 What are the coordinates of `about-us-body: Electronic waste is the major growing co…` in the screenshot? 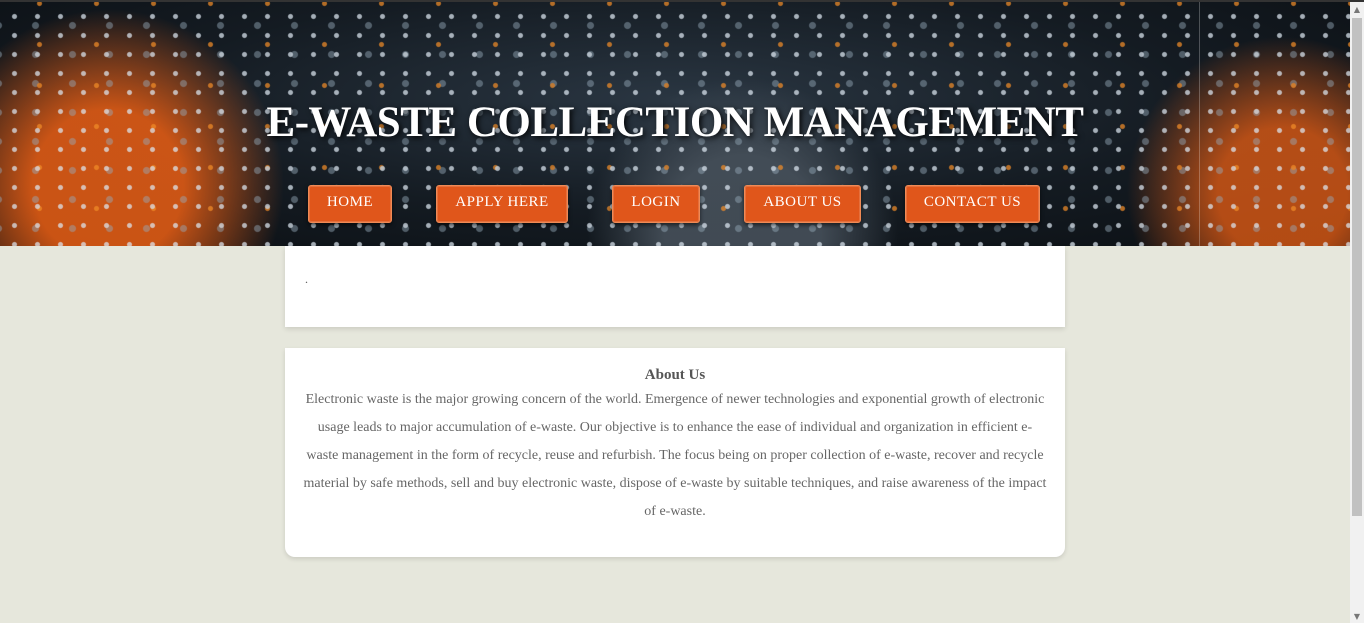 It's located at (675, 455).